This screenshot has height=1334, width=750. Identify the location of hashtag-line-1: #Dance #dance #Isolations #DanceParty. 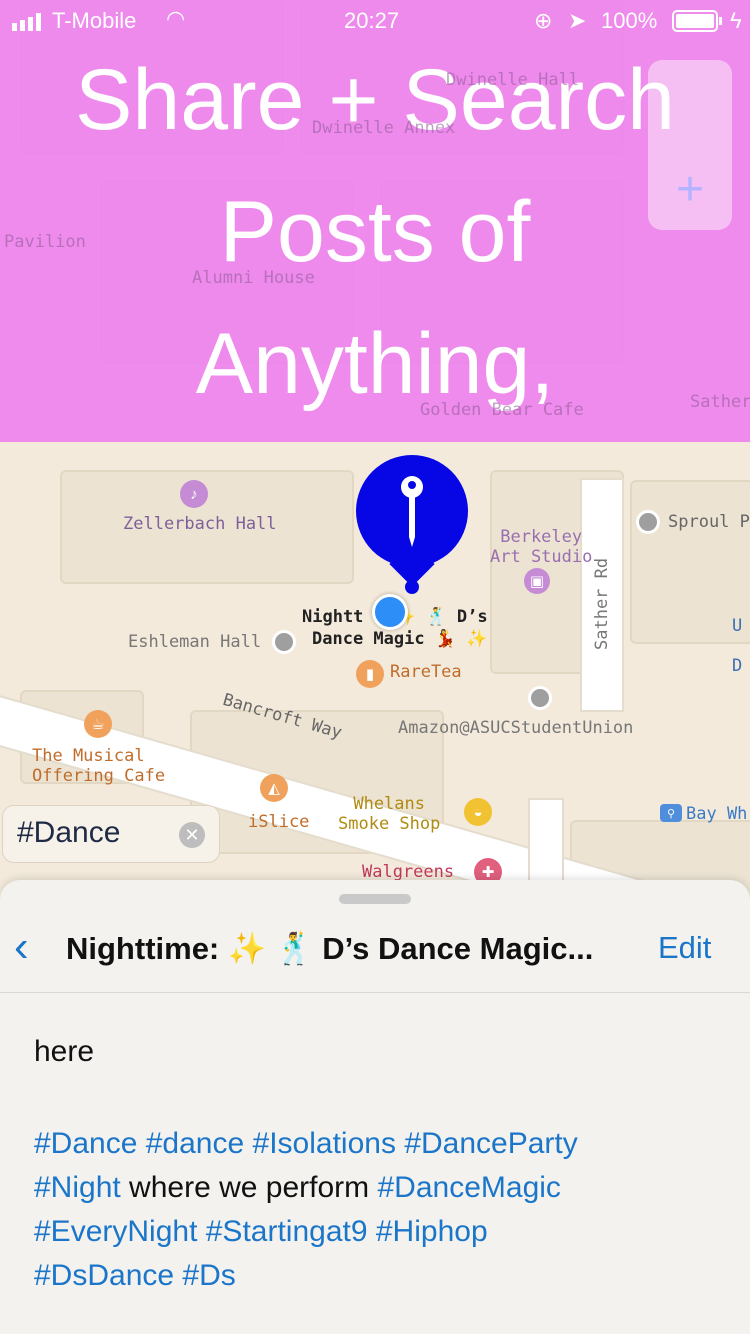
(379, 1144).